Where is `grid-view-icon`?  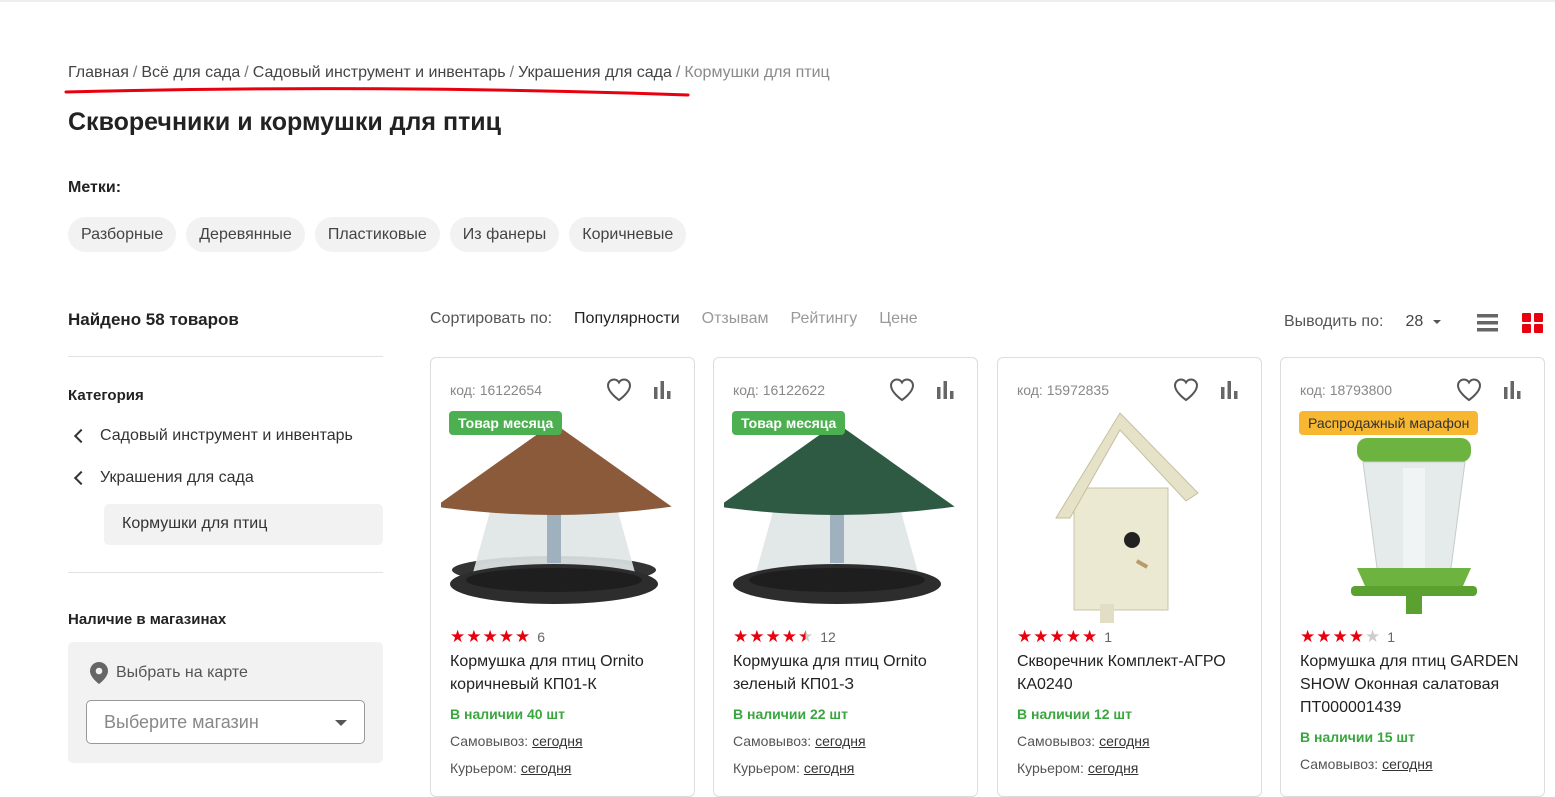
grid-view-icon is located at coordinates (1532, 323).